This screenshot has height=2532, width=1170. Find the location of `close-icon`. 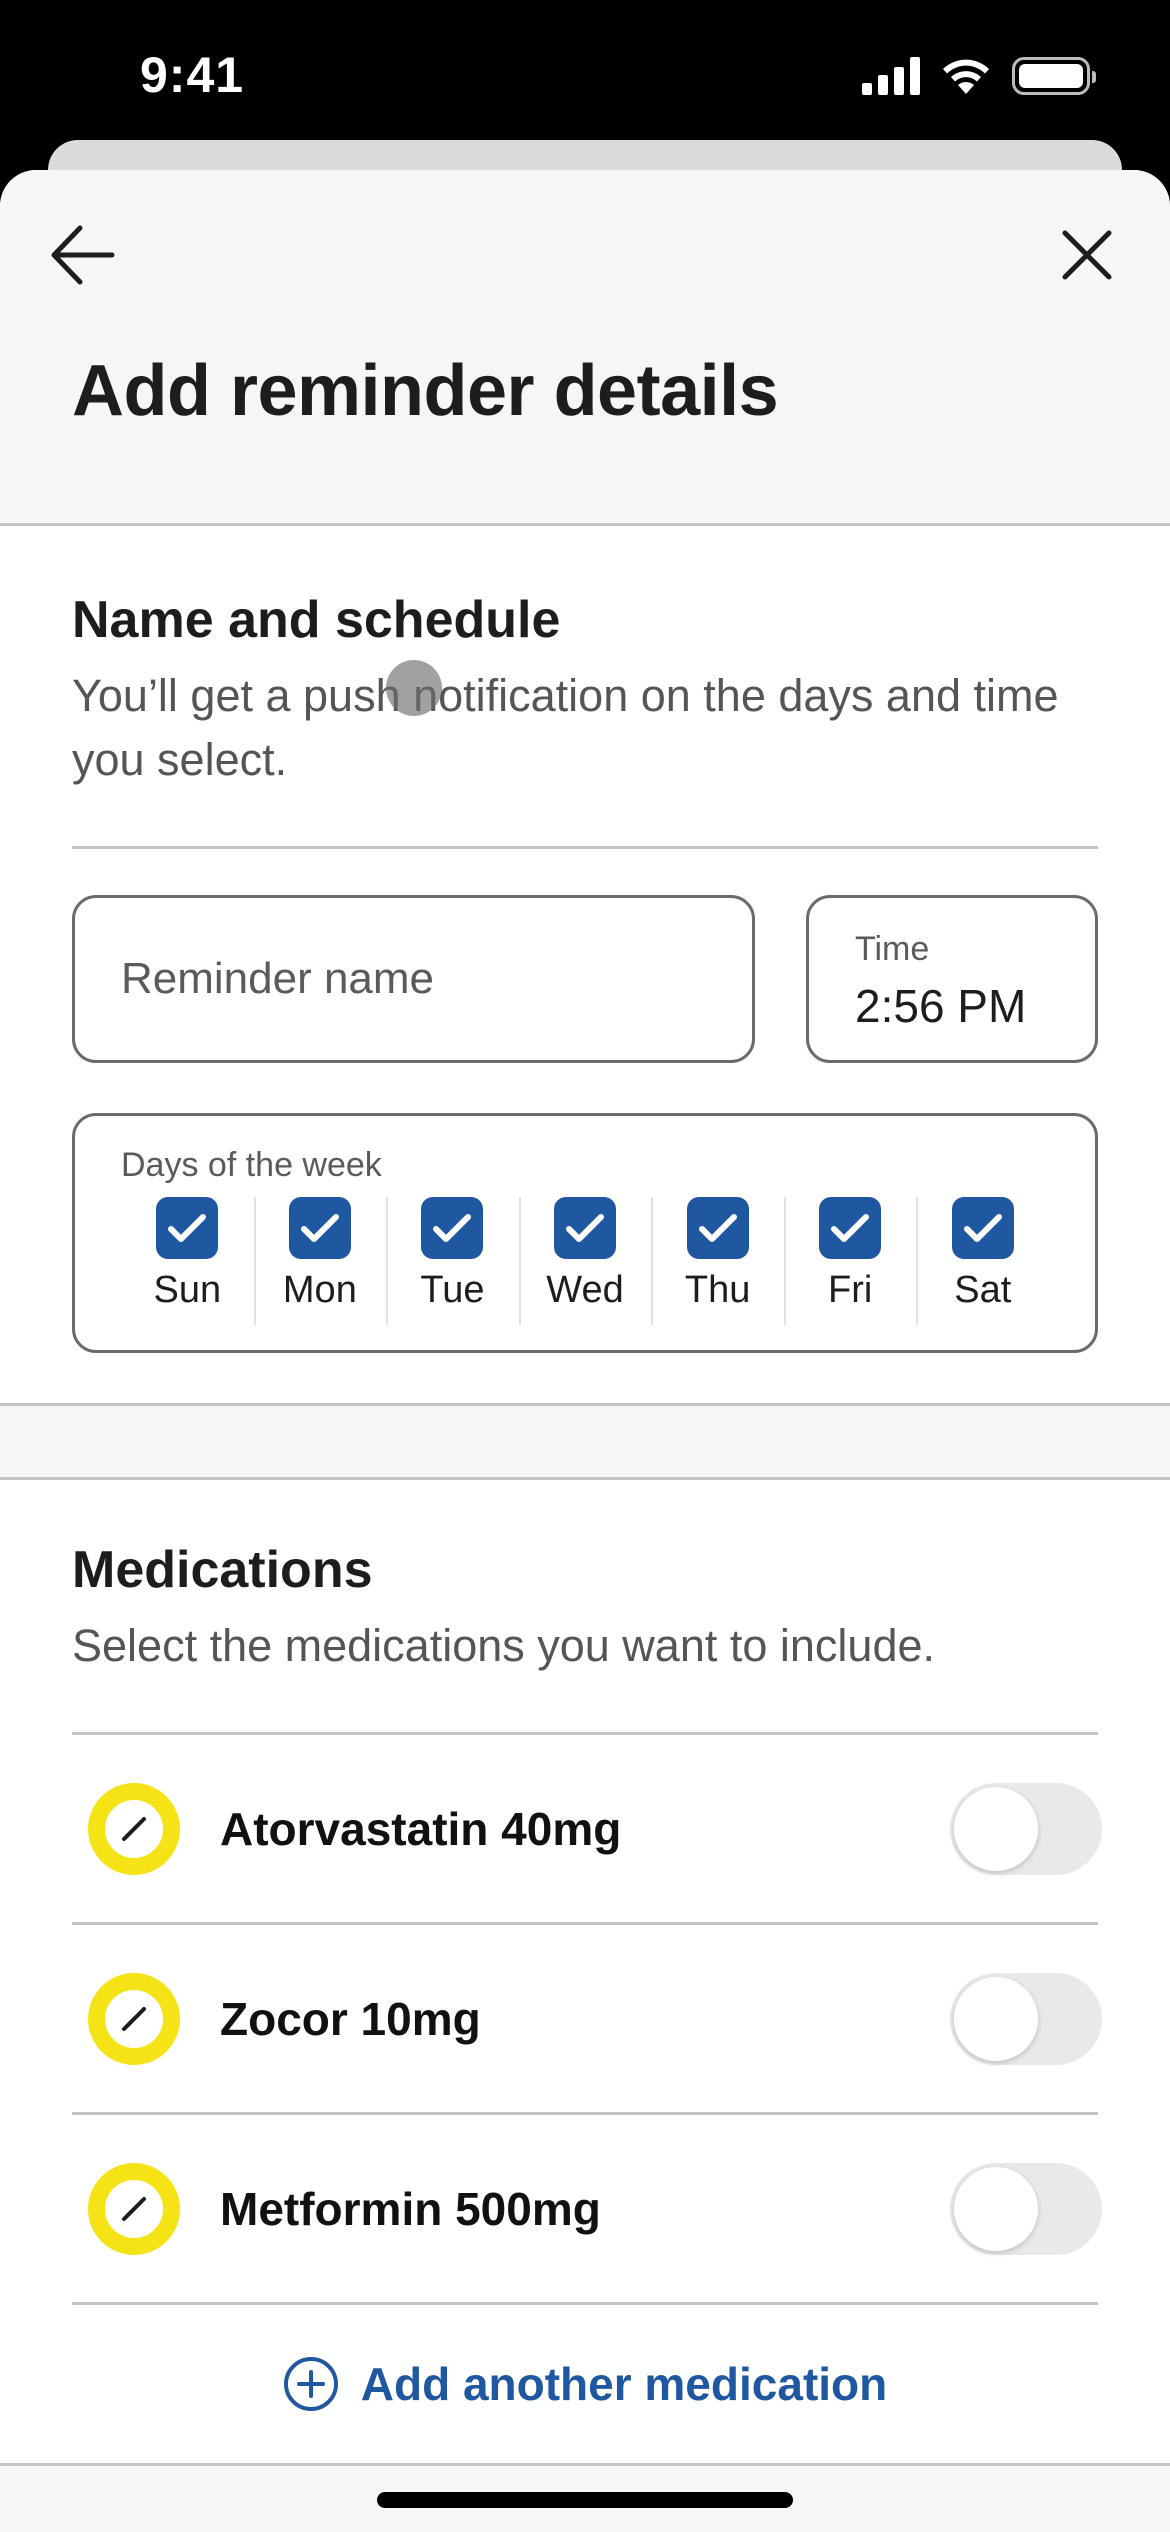

close-icon is located at coordinates (1087, 255).